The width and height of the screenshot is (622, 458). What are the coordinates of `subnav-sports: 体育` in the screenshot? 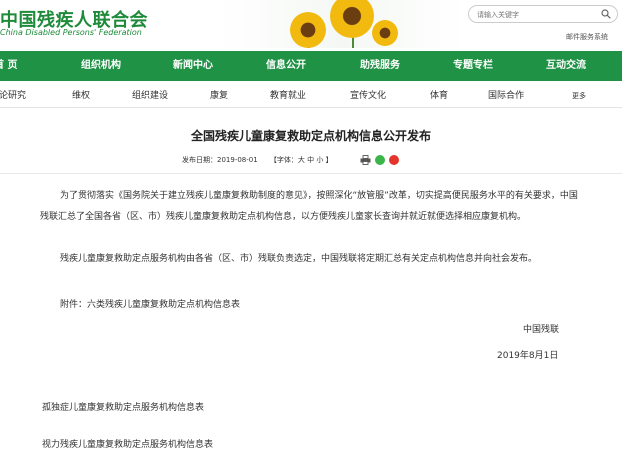 It's located at (439, 96).